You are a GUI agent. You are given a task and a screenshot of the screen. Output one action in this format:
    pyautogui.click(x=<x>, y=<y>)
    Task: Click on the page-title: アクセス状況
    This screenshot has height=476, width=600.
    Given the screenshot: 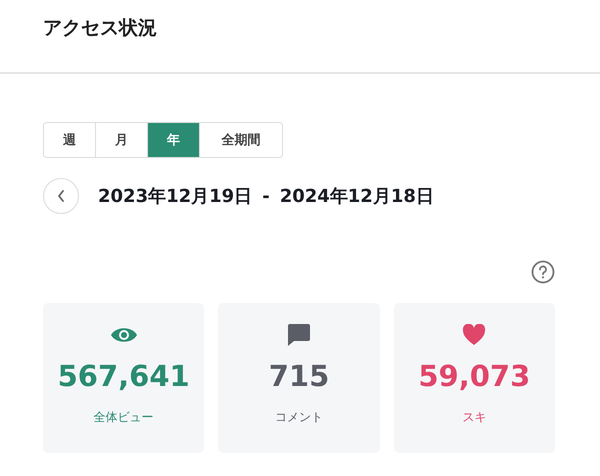 What is the action you would take?
    pyautogui.click(x=100, y=28)
    